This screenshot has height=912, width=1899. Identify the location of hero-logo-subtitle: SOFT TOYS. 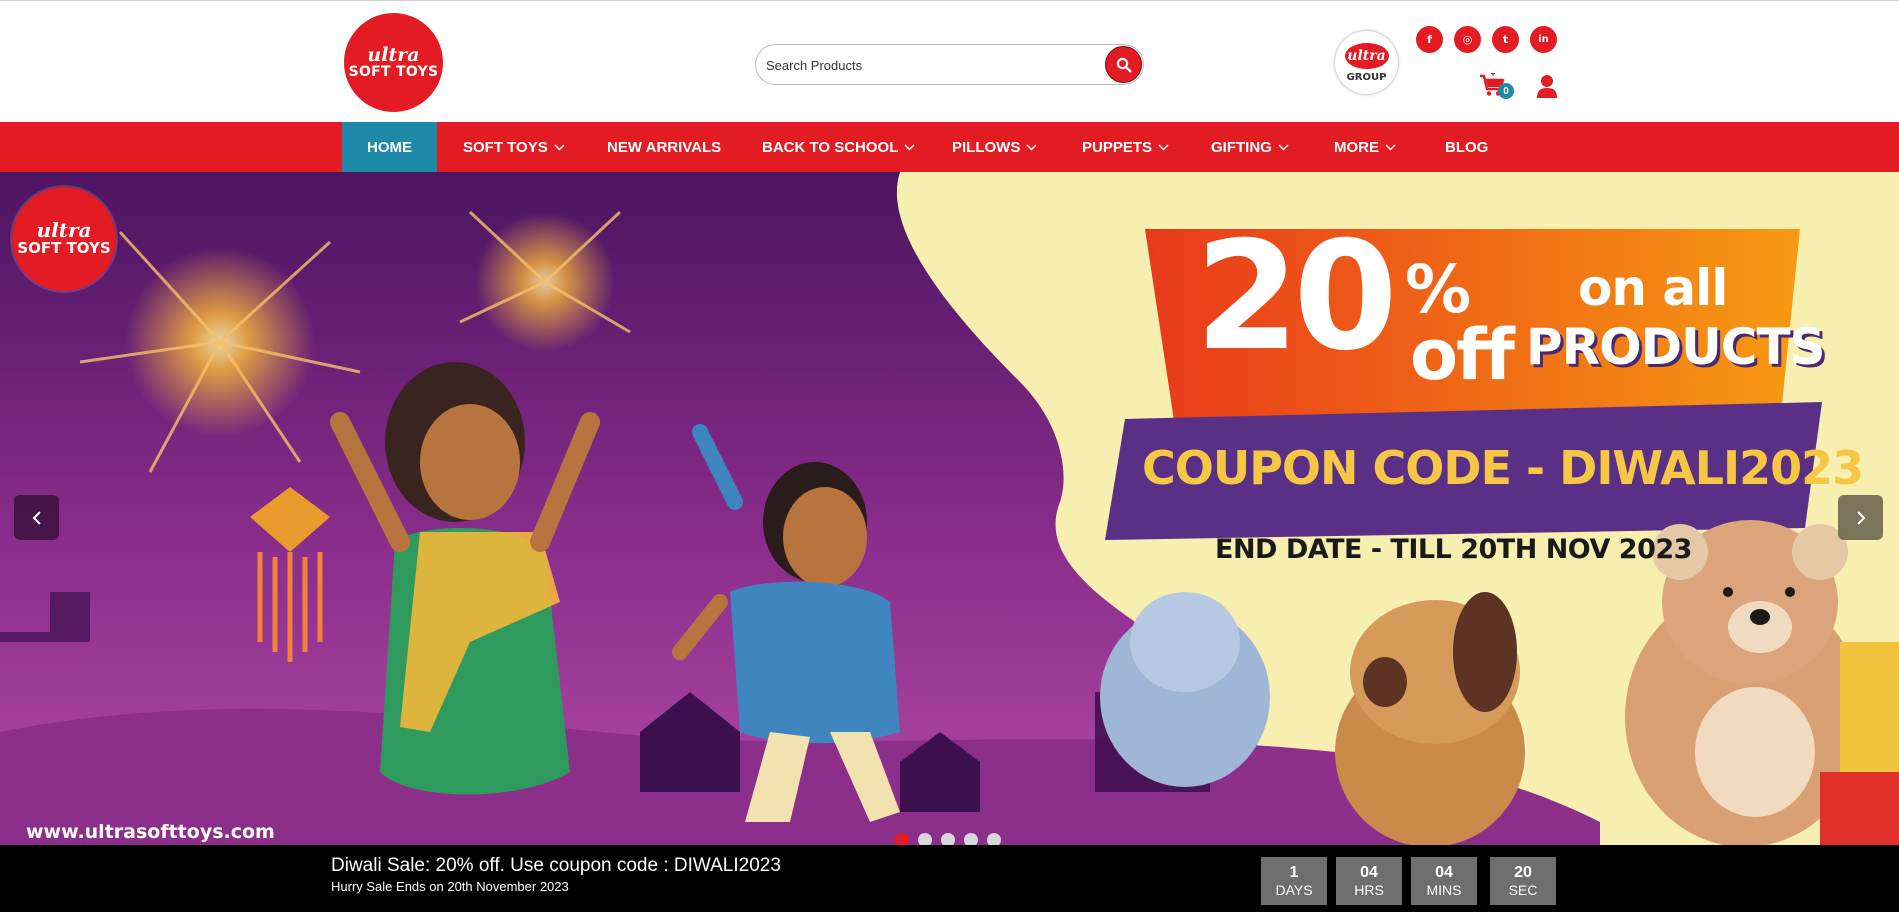
(64, 248).